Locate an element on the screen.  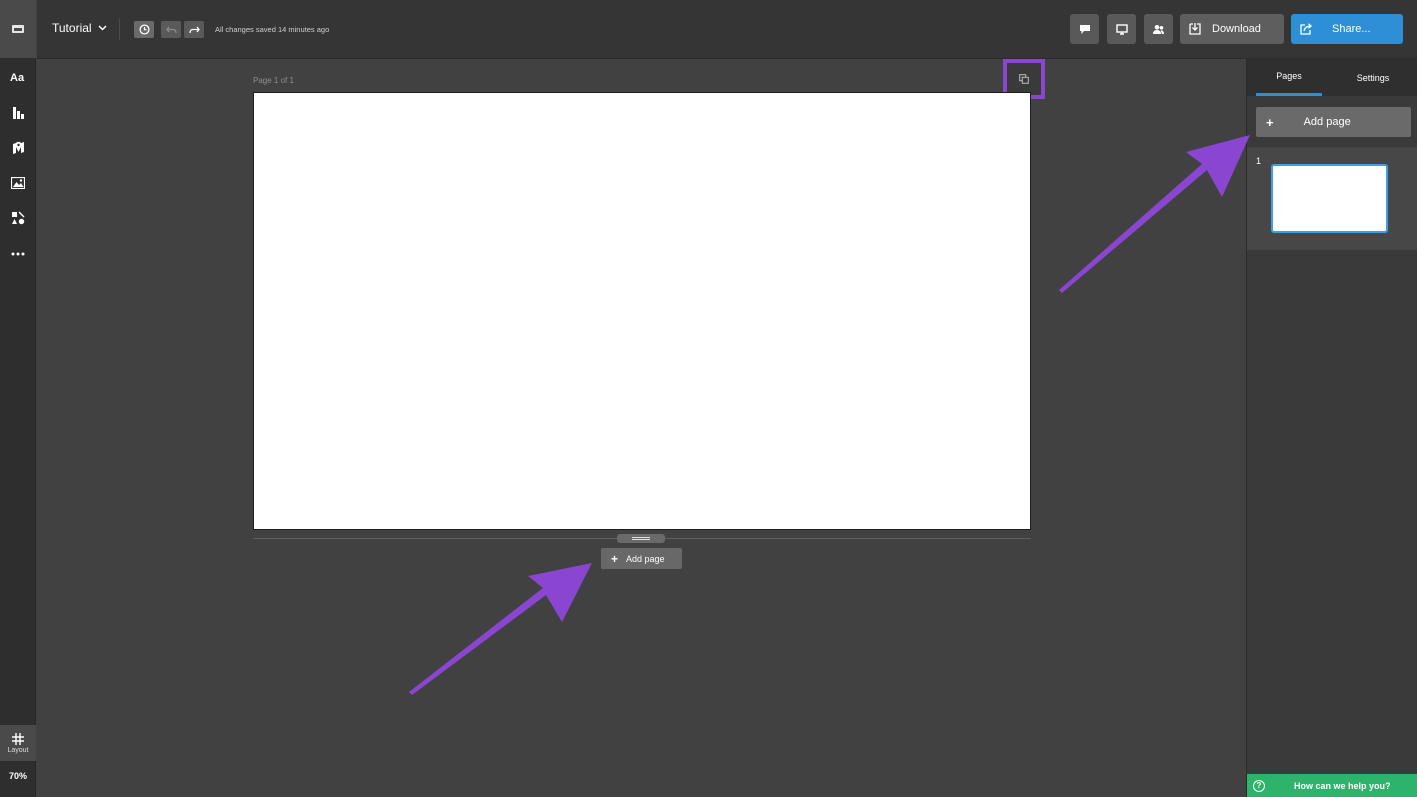
users-icon is located at coordinates (1158, 29).